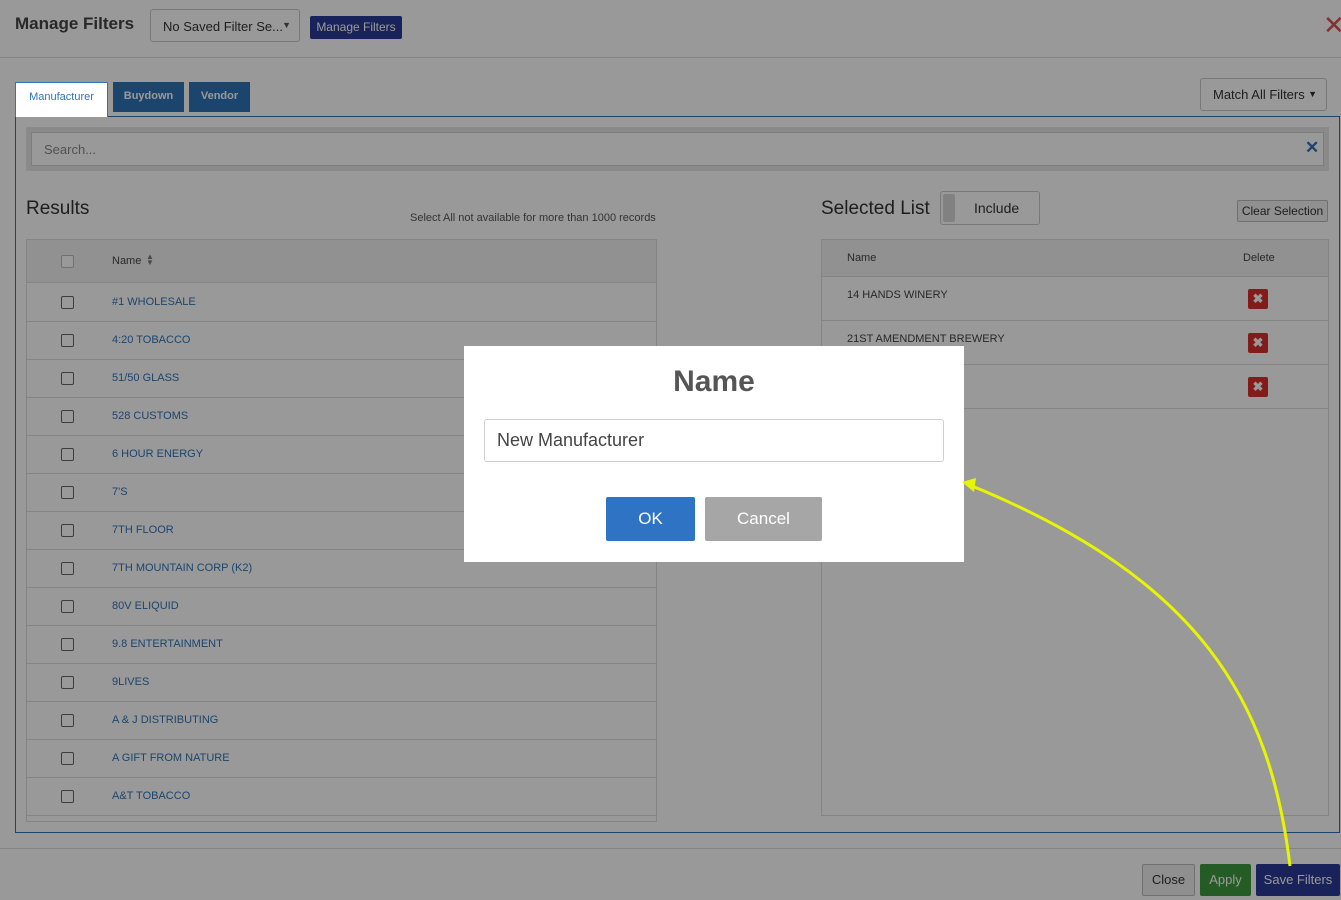  What do you see at coordinates (61, 99) in the screenshot?
I see `tab-manufacturer: Manufacturer` at bounding box center [61, 99].